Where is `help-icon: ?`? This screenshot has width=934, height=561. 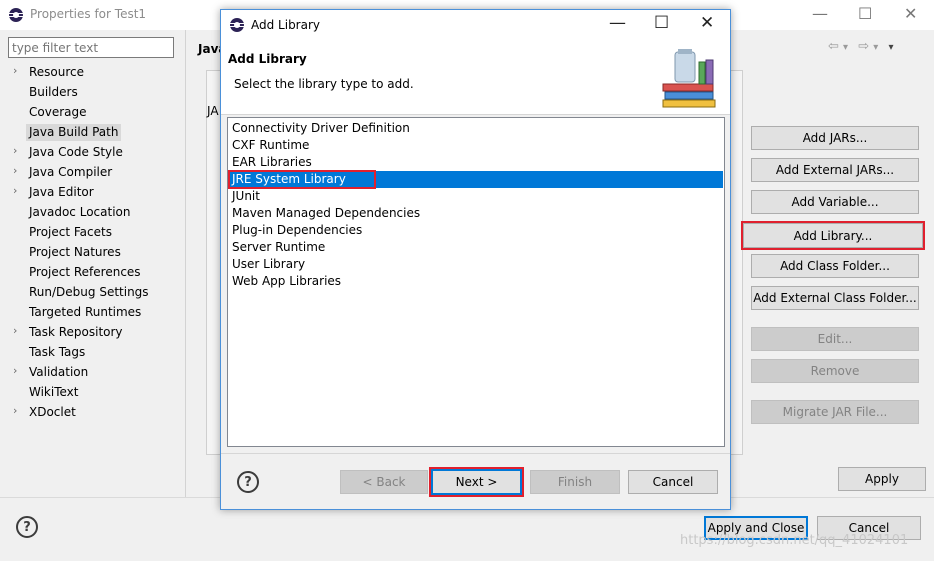 help-icon: ? is located at coordinates (27, 527).